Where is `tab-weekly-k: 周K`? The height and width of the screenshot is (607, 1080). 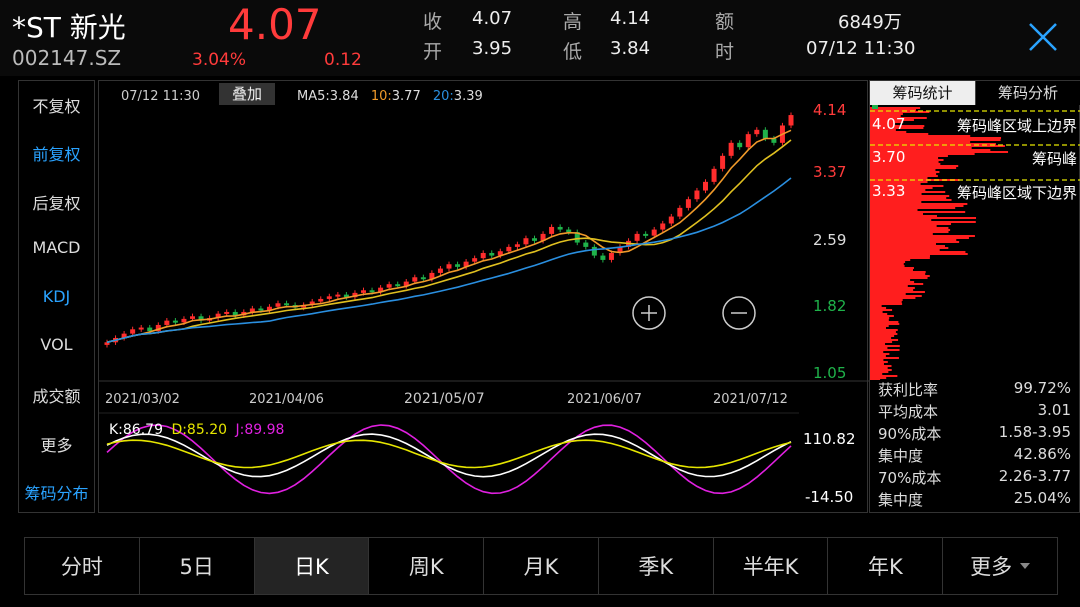 tab-weekly-k: 周K is located at coordinates (426, 566).